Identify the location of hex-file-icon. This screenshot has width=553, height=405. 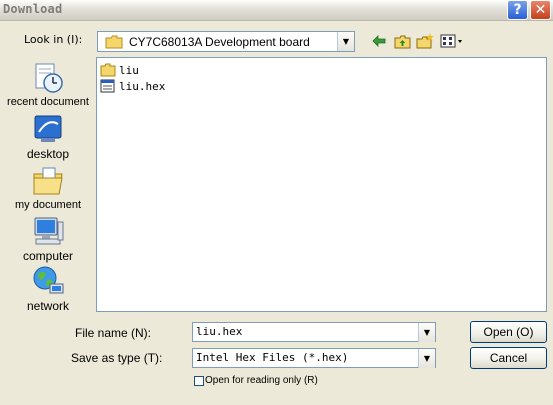
(107, 86).